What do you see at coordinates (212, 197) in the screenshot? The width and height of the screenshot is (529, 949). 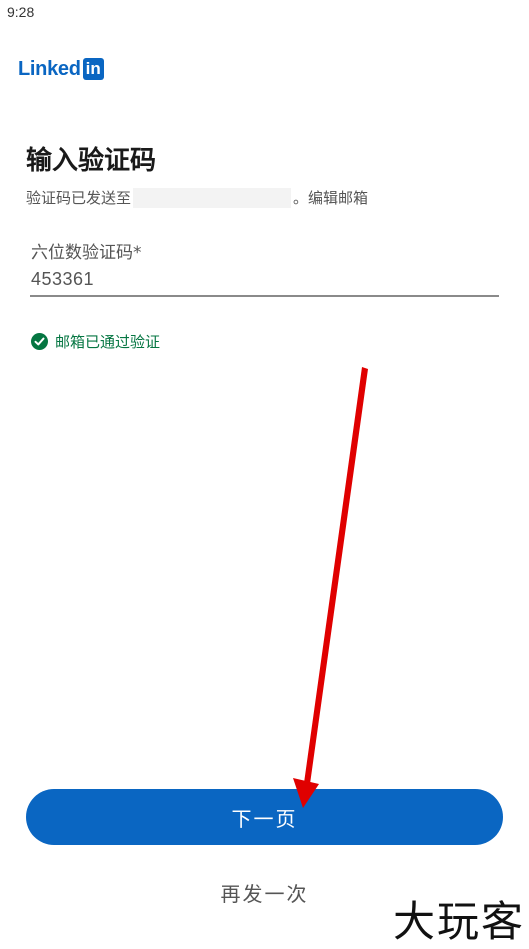 I see `email-masked` at bounding box center [212, 197].